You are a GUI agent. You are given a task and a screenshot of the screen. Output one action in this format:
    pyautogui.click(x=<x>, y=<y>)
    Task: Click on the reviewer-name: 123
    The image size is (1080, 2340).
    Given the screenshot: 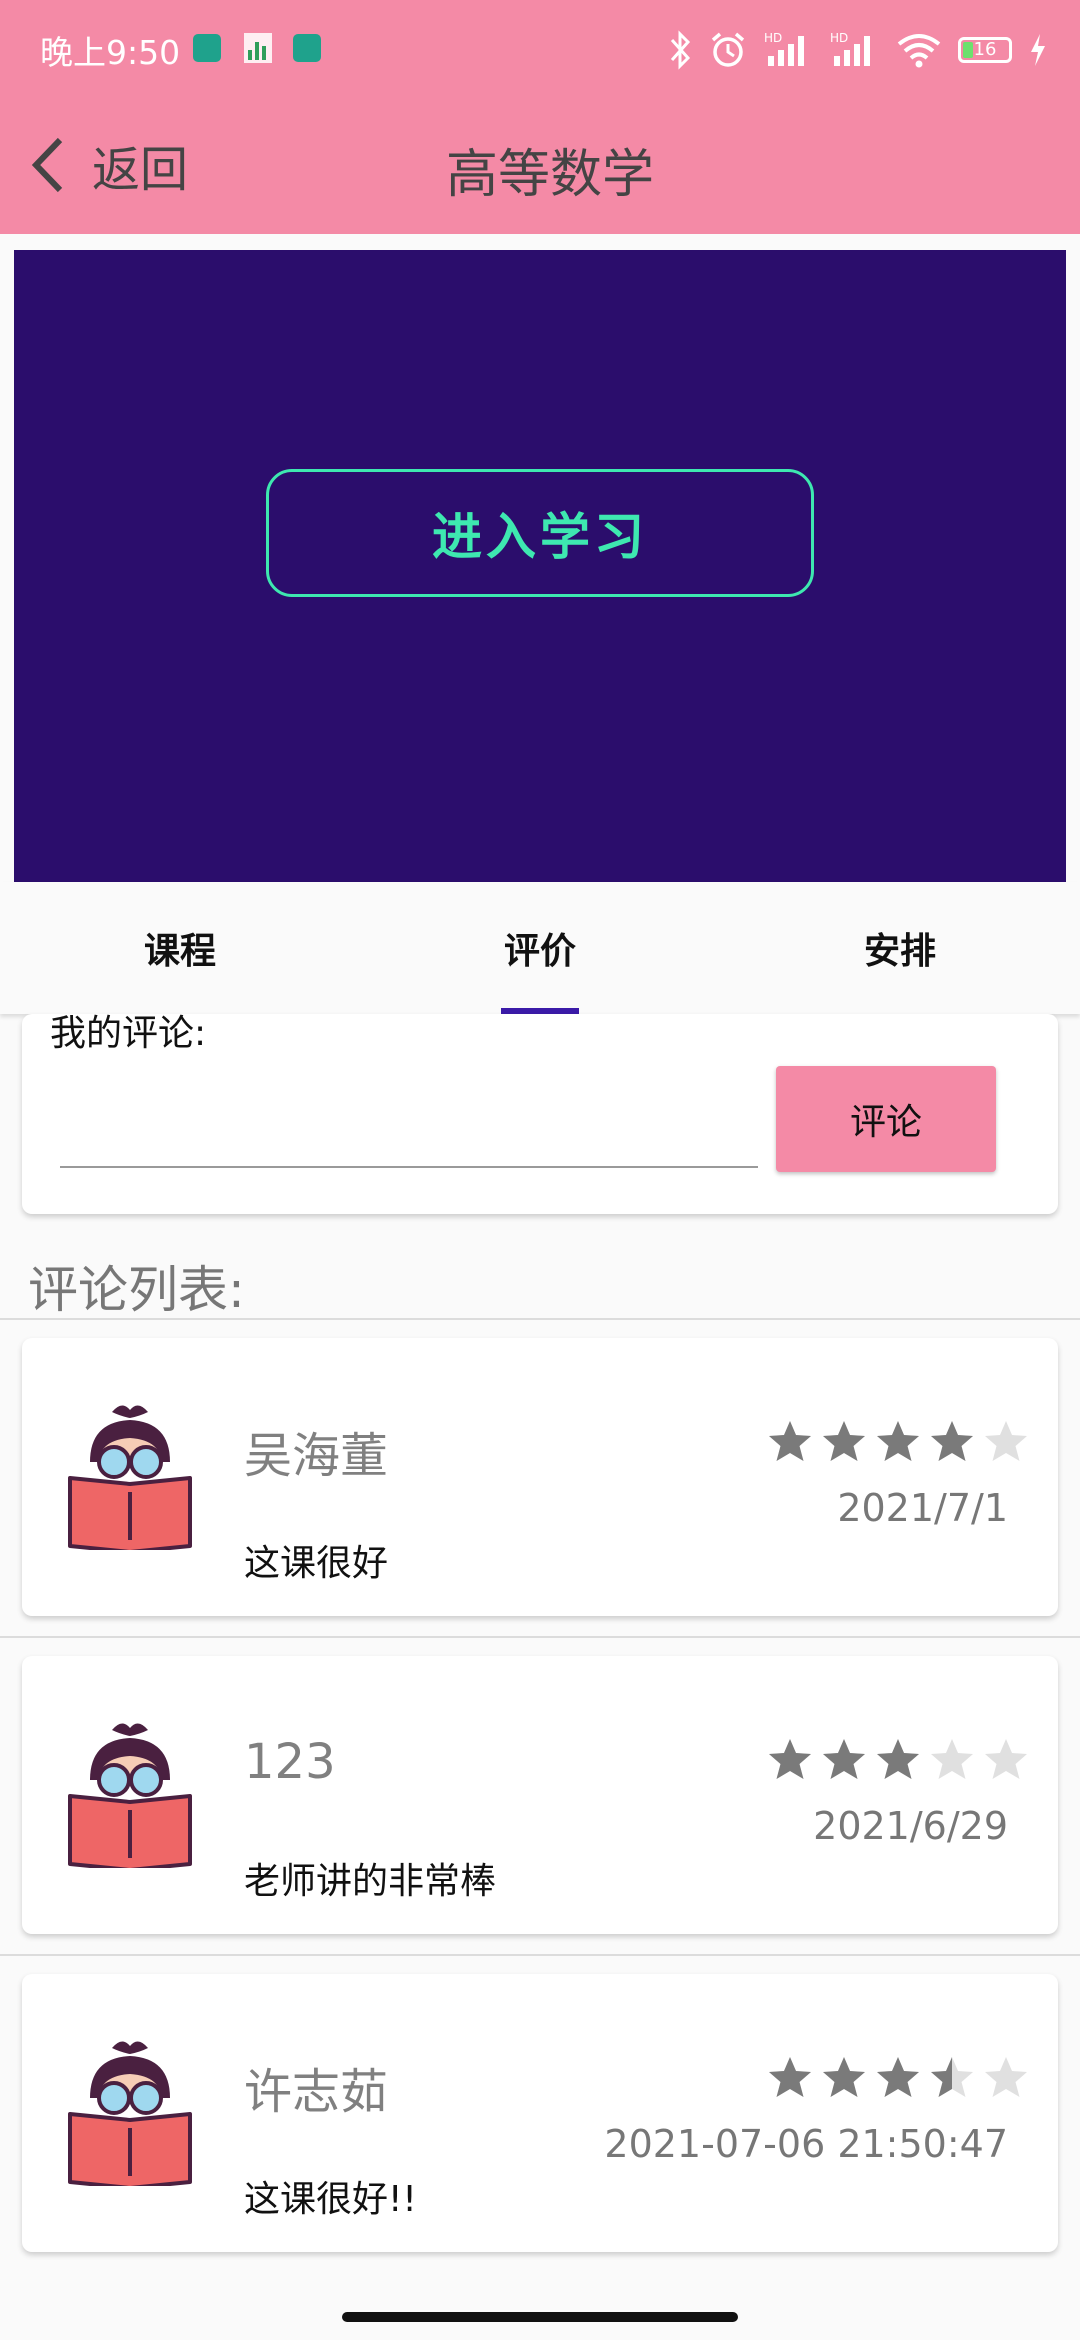 What is the action you would take?
    pyautogui.click(x=290, y=1762)
    